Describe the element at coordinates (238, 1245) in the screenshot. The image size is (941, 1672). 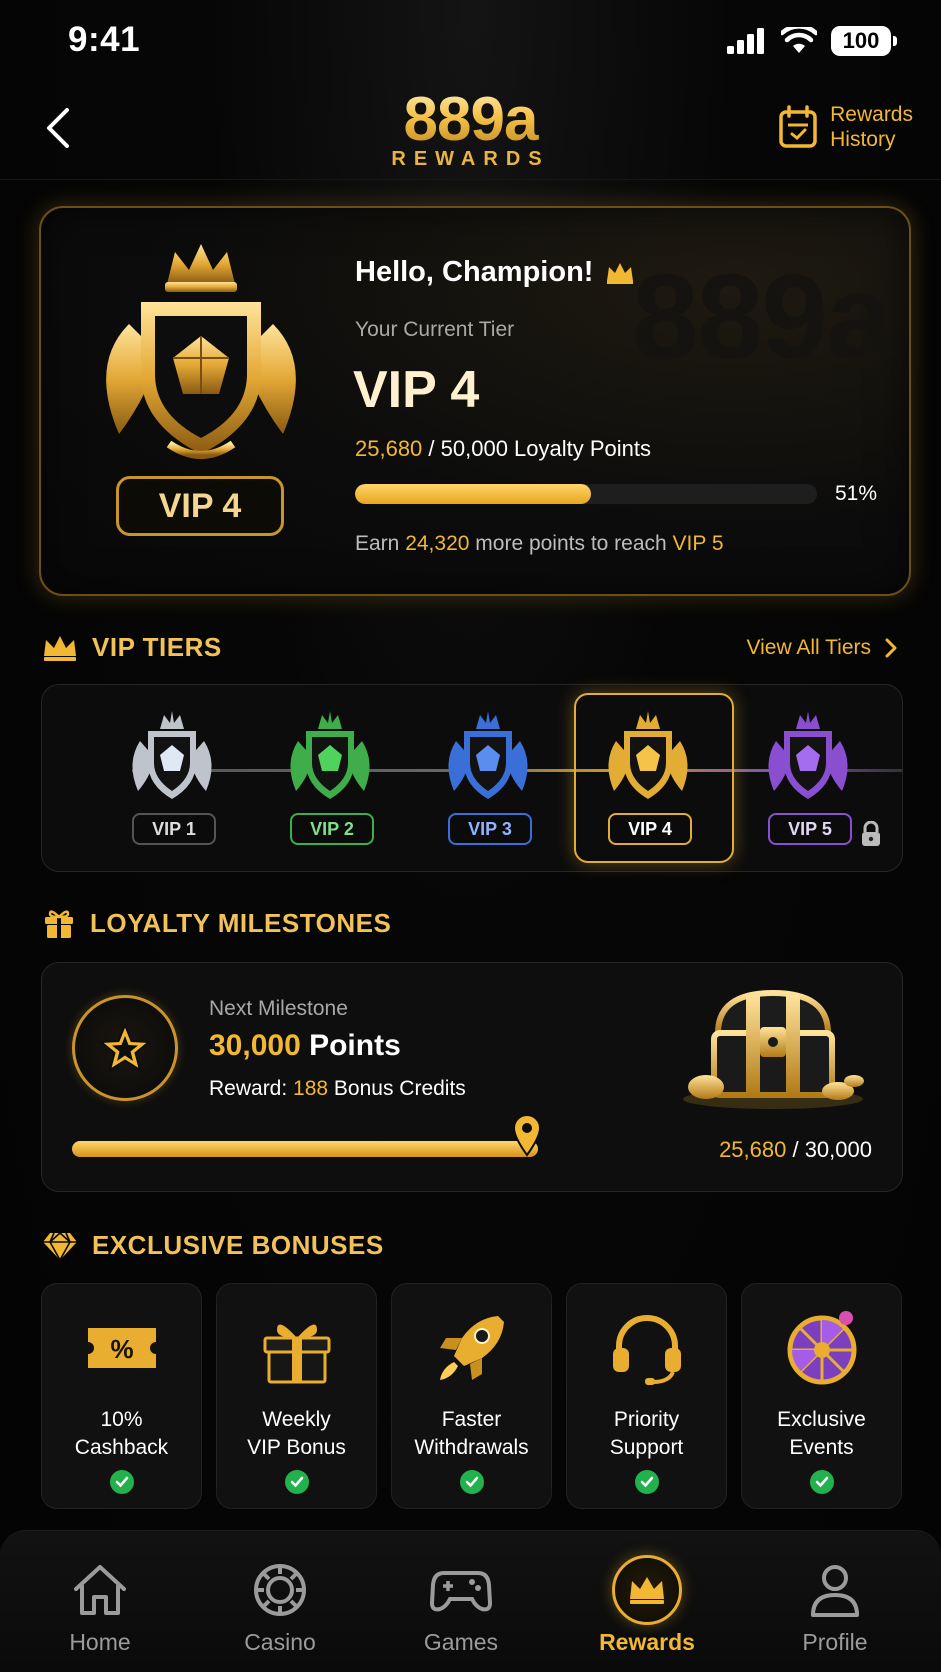
I see `bonuses-title: EXCLUSIVE BONUSES` at that location.